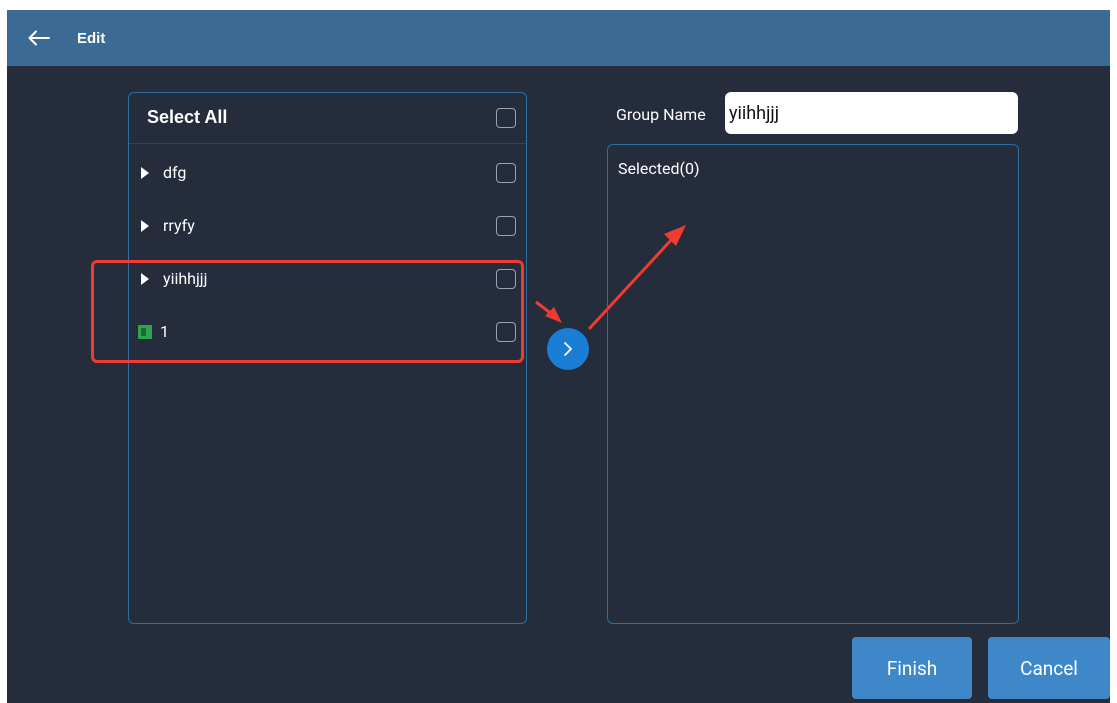  Describe the element at coordinates (871, 113) in the screenshot. I see `group-name-input` at that location.